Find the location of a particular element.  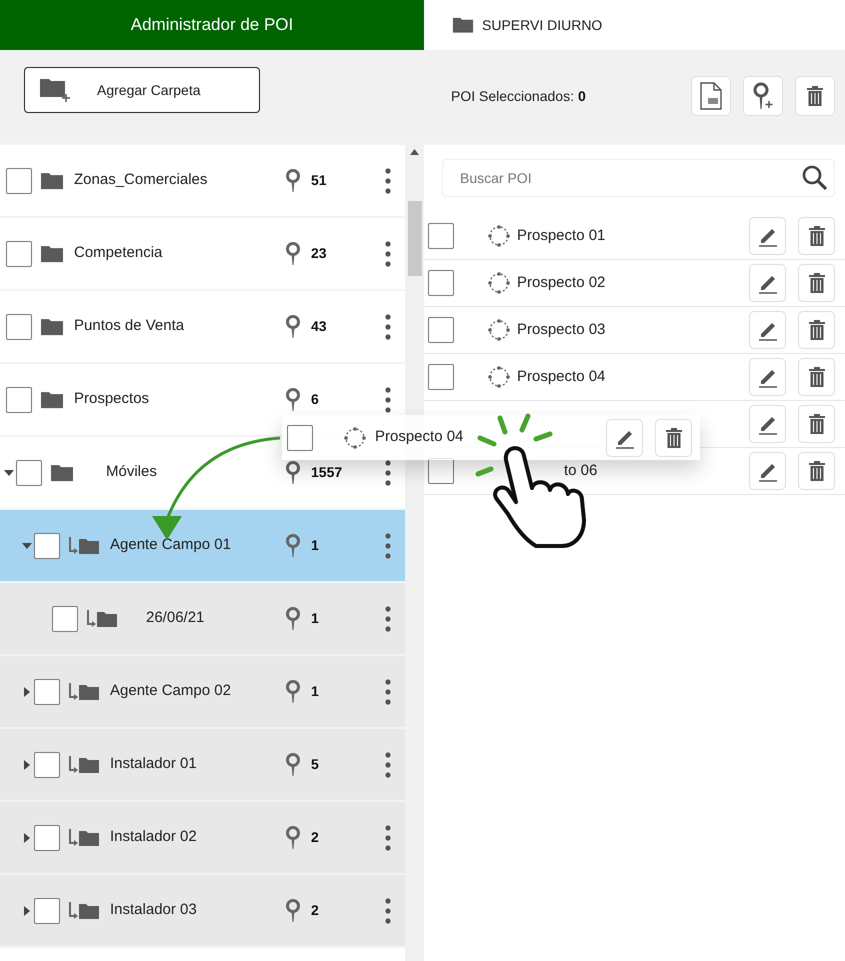

folder-row: Instalador 02 2 is located at coordinates (202, 838).